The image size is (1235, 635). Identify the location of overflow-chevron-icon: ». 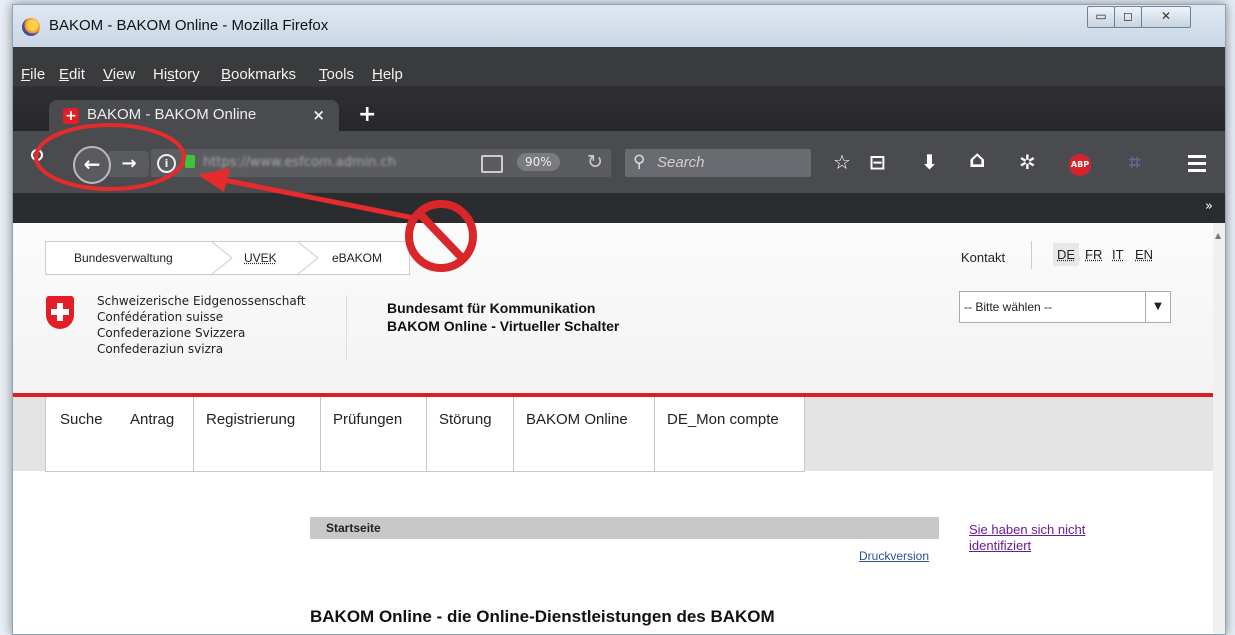
(1209, 206).